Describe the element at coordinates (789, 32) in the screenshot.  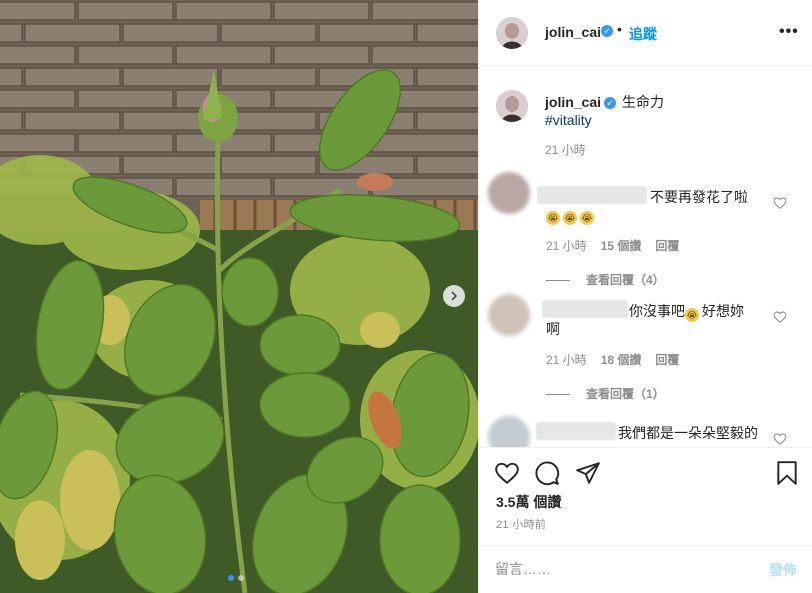
I see `more-options-icon: •••` at that location.